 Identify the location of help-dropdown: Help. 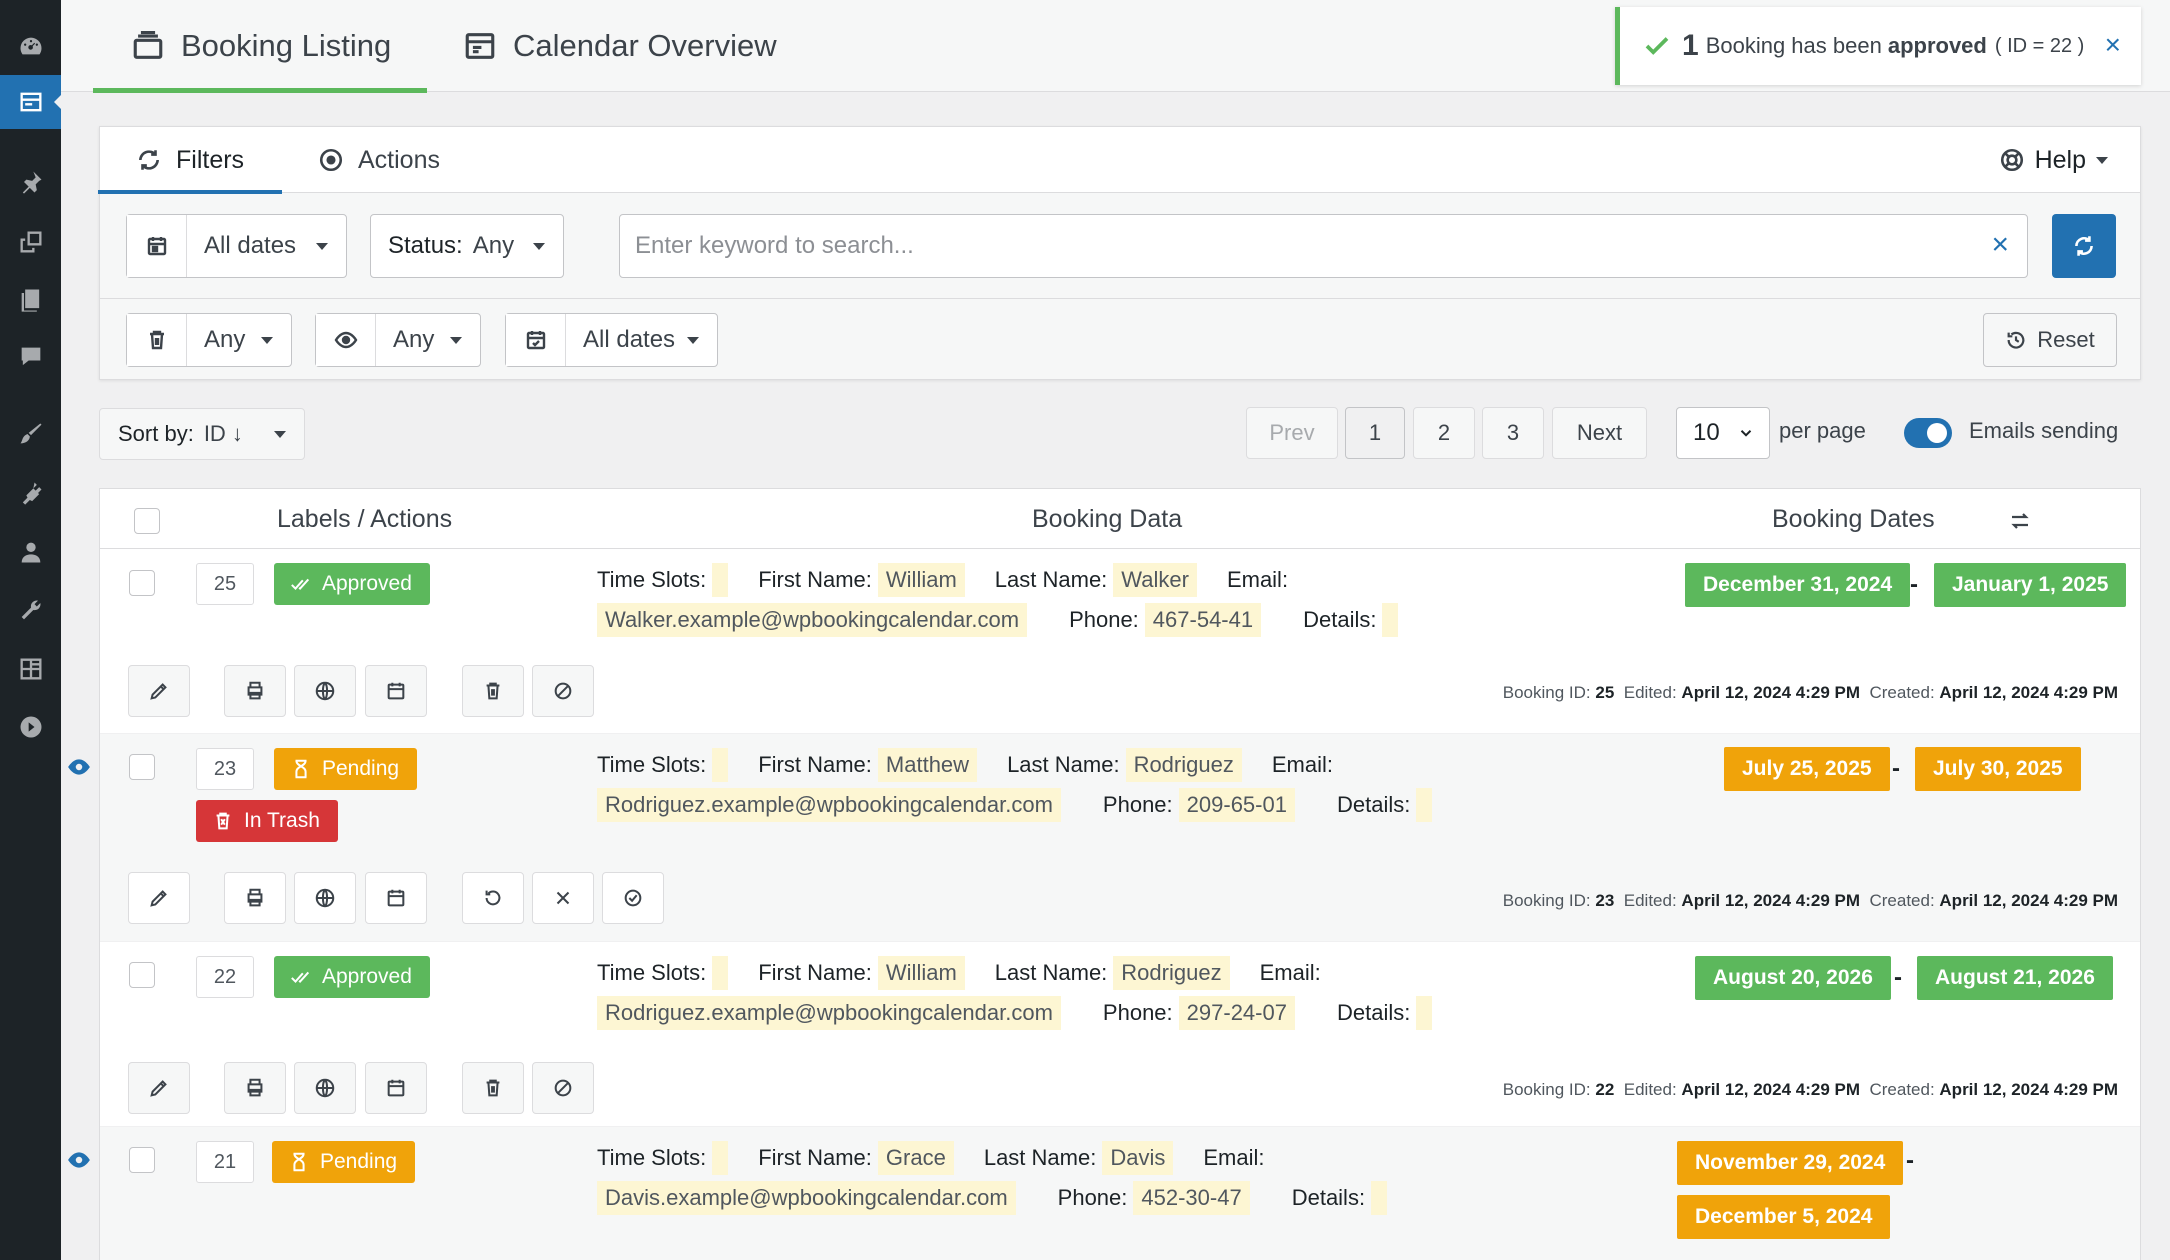
(2053, 160).